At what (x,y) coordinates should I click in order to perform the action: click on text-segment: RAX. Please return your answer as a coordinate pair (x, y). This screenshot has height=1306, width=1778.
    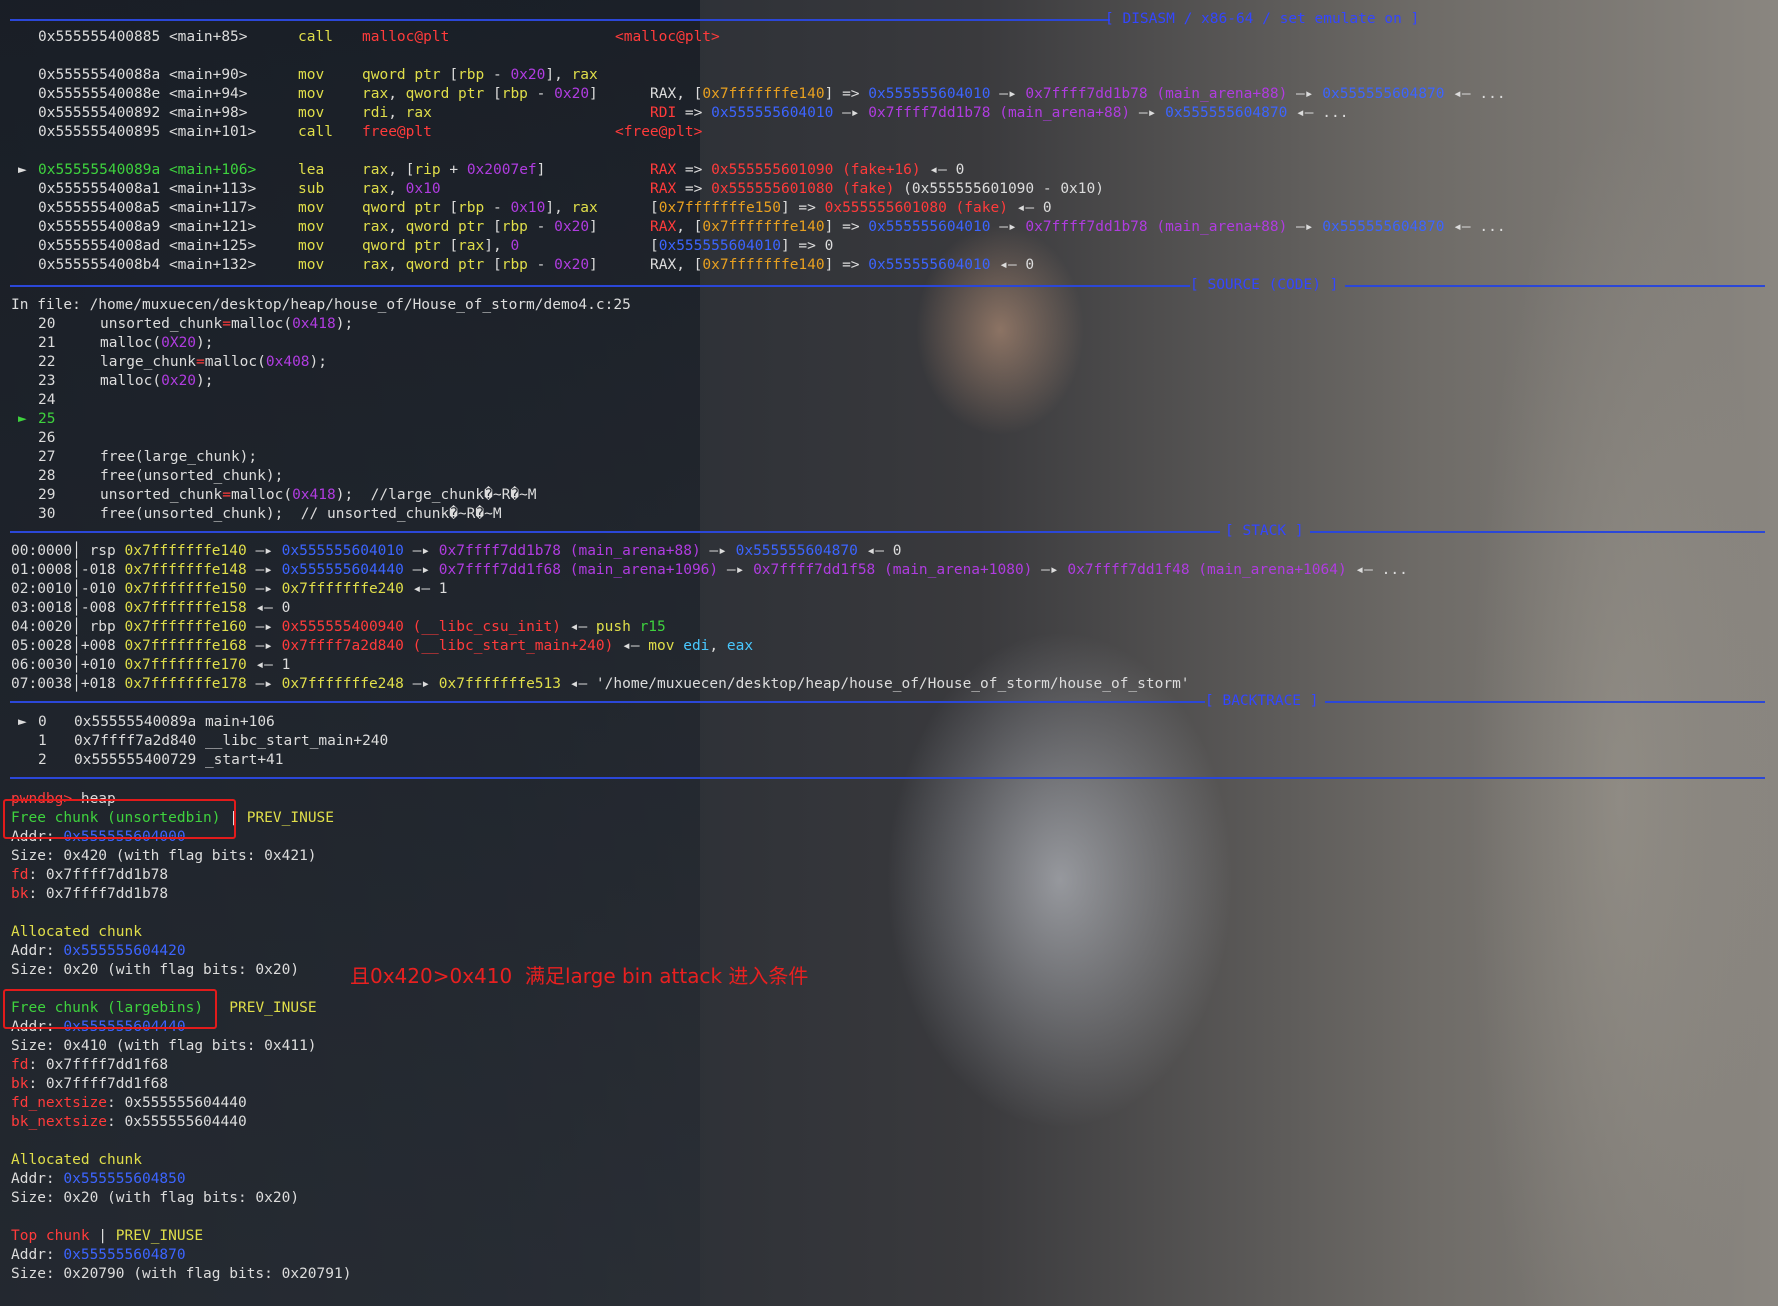
    Looking at the image, I should click on (663, 227).